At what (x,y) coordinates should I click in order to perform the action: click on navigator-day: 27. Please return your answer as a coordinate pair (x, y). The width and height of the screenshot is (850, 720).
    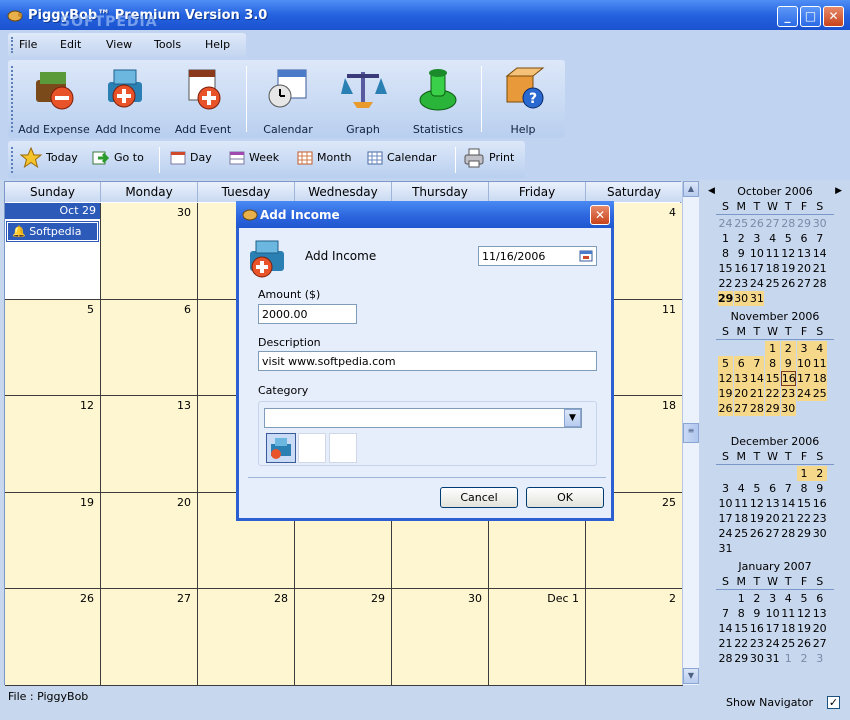
    Looking at the image, I should click on (741, 408).